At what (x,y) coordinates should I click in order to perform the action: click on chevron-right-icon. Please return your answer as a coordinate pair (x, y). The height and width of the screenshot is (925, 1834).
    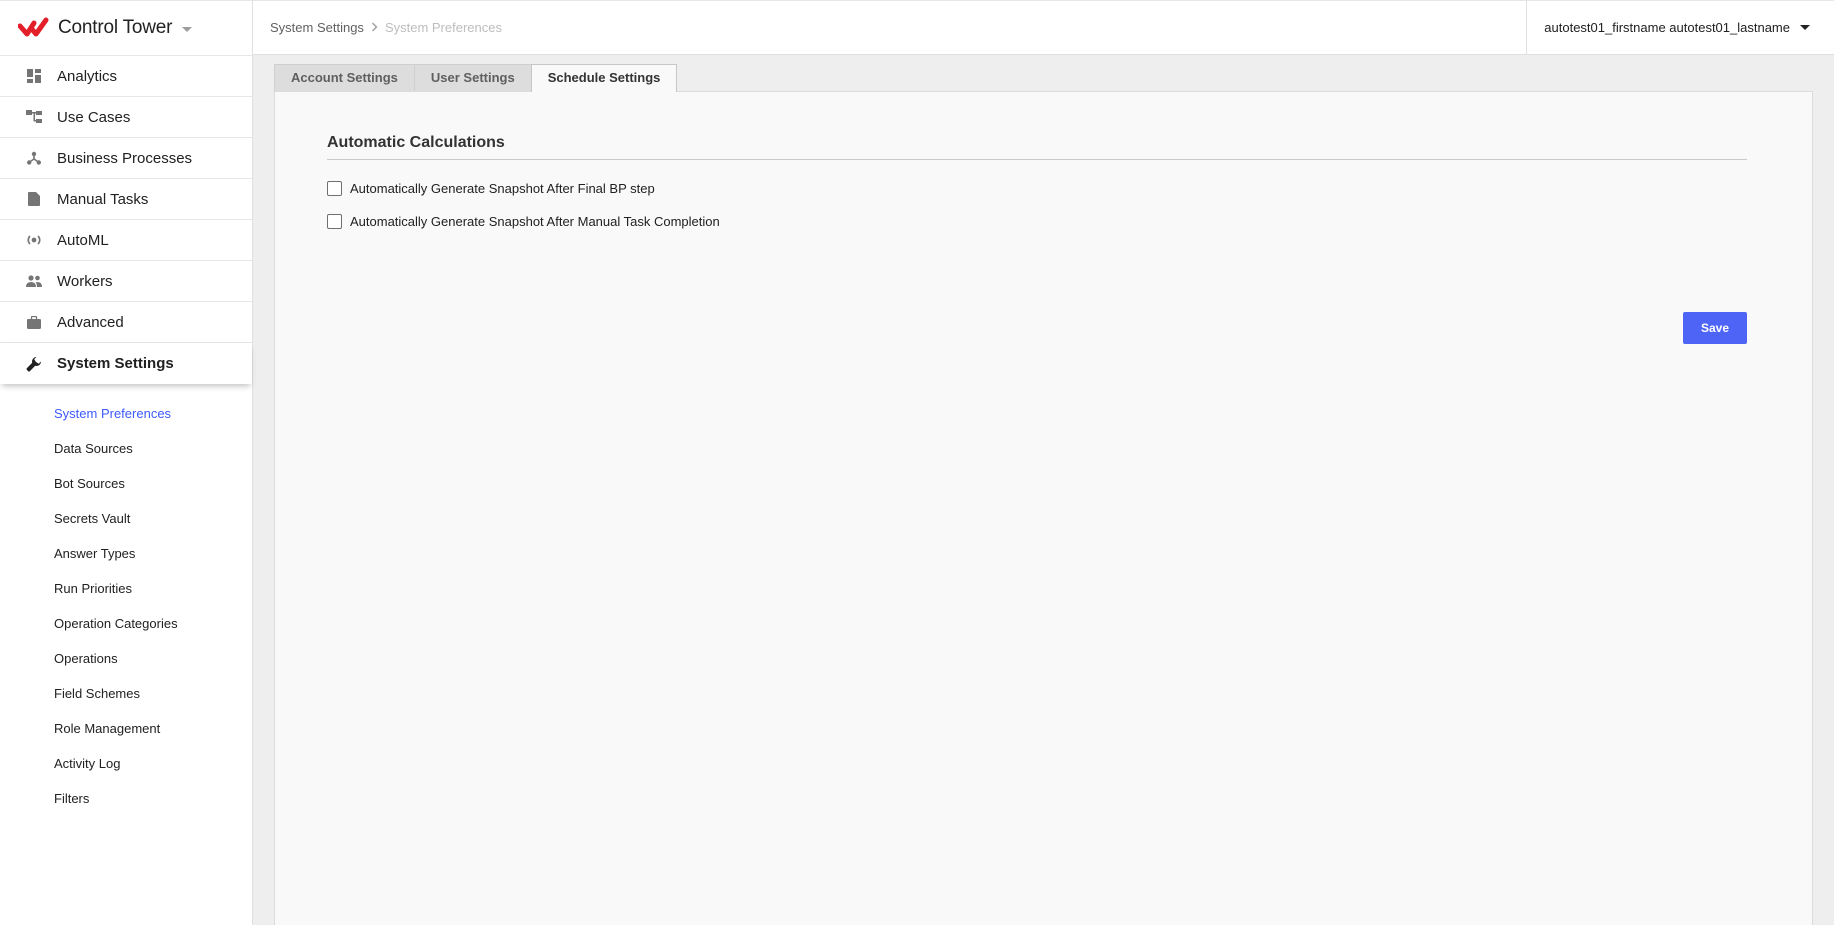
    Looking at the image, I should click on (374, 28).